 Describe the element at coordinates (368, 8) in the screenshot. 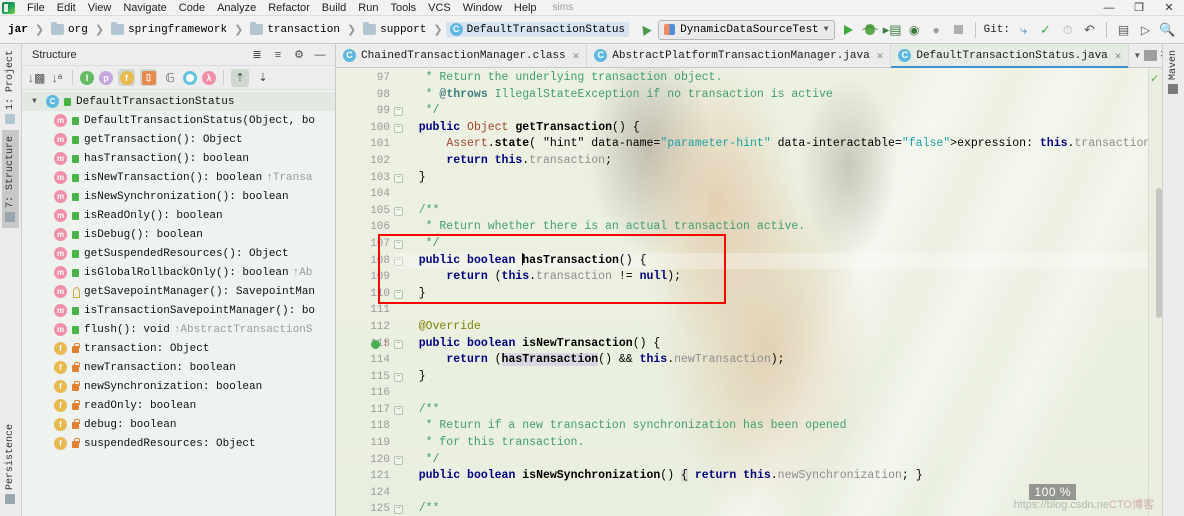

I see `menu-item-run: Run` at that location.